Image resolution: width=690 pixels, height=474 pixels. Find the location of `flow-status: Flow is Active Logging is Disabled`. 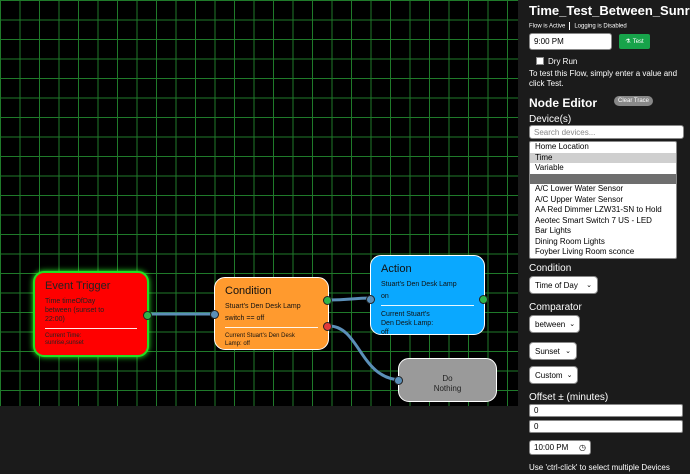

flow-status: Flow is Active Logging is Disabled is located at coordinates (578, 26).